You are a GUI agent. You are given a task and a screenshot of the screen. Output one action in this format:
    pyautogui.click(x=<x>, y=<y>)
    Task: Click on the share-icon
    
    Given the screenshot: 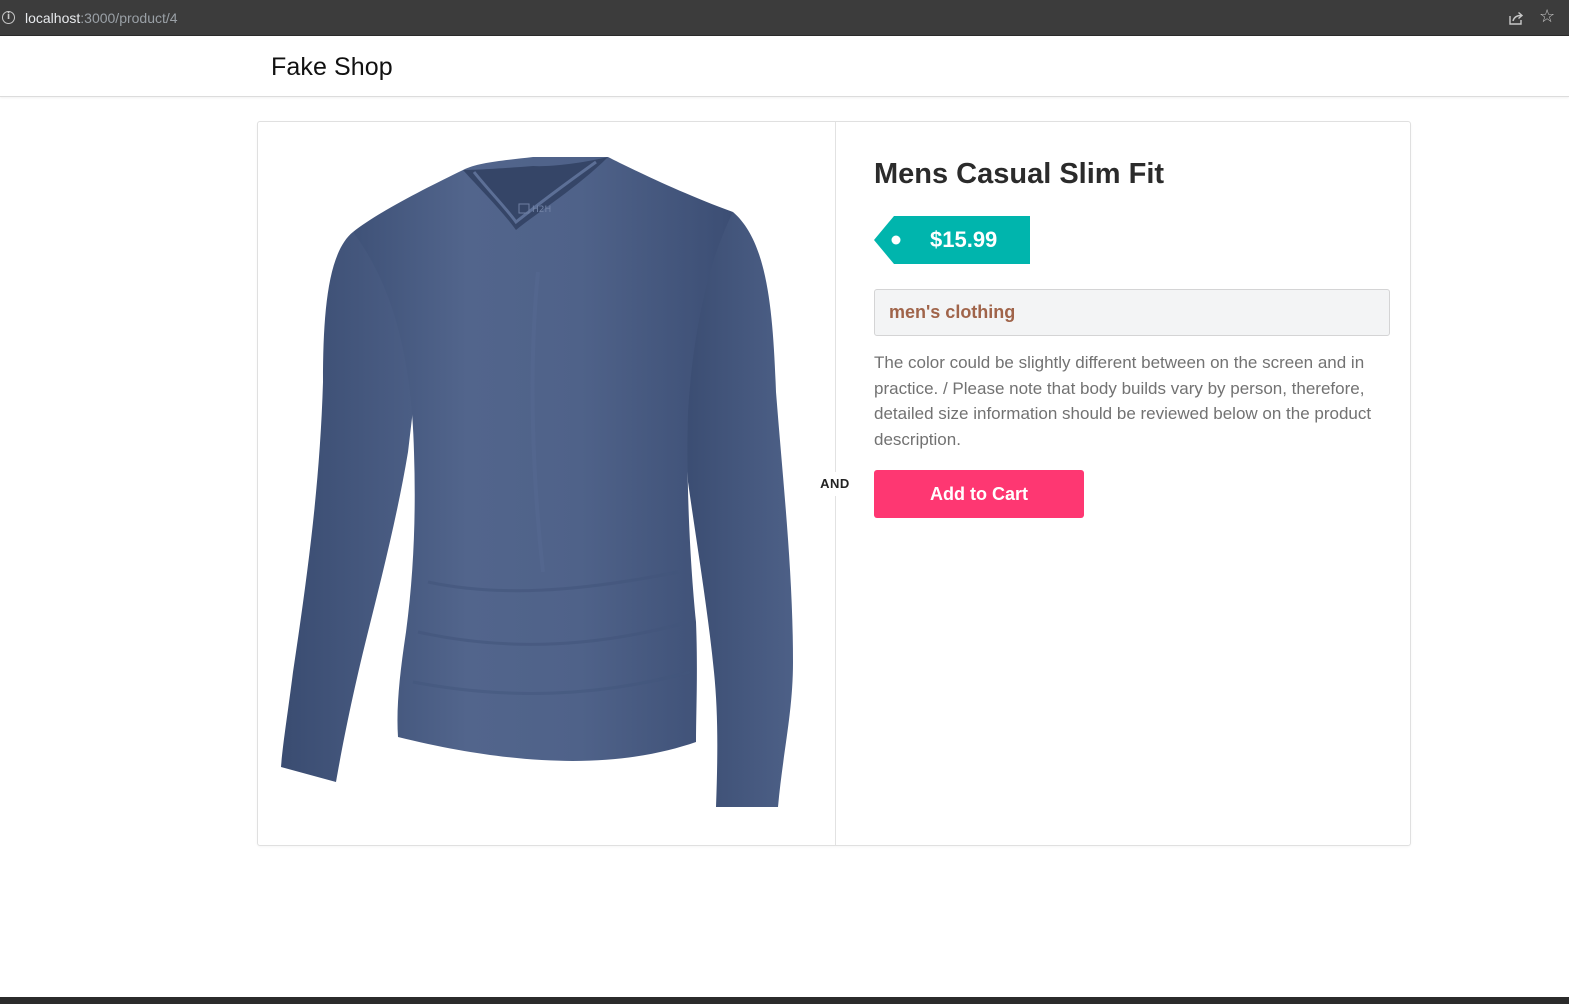 What is the action you would take?
    pyautogui.click(x=1516, y=18)
    